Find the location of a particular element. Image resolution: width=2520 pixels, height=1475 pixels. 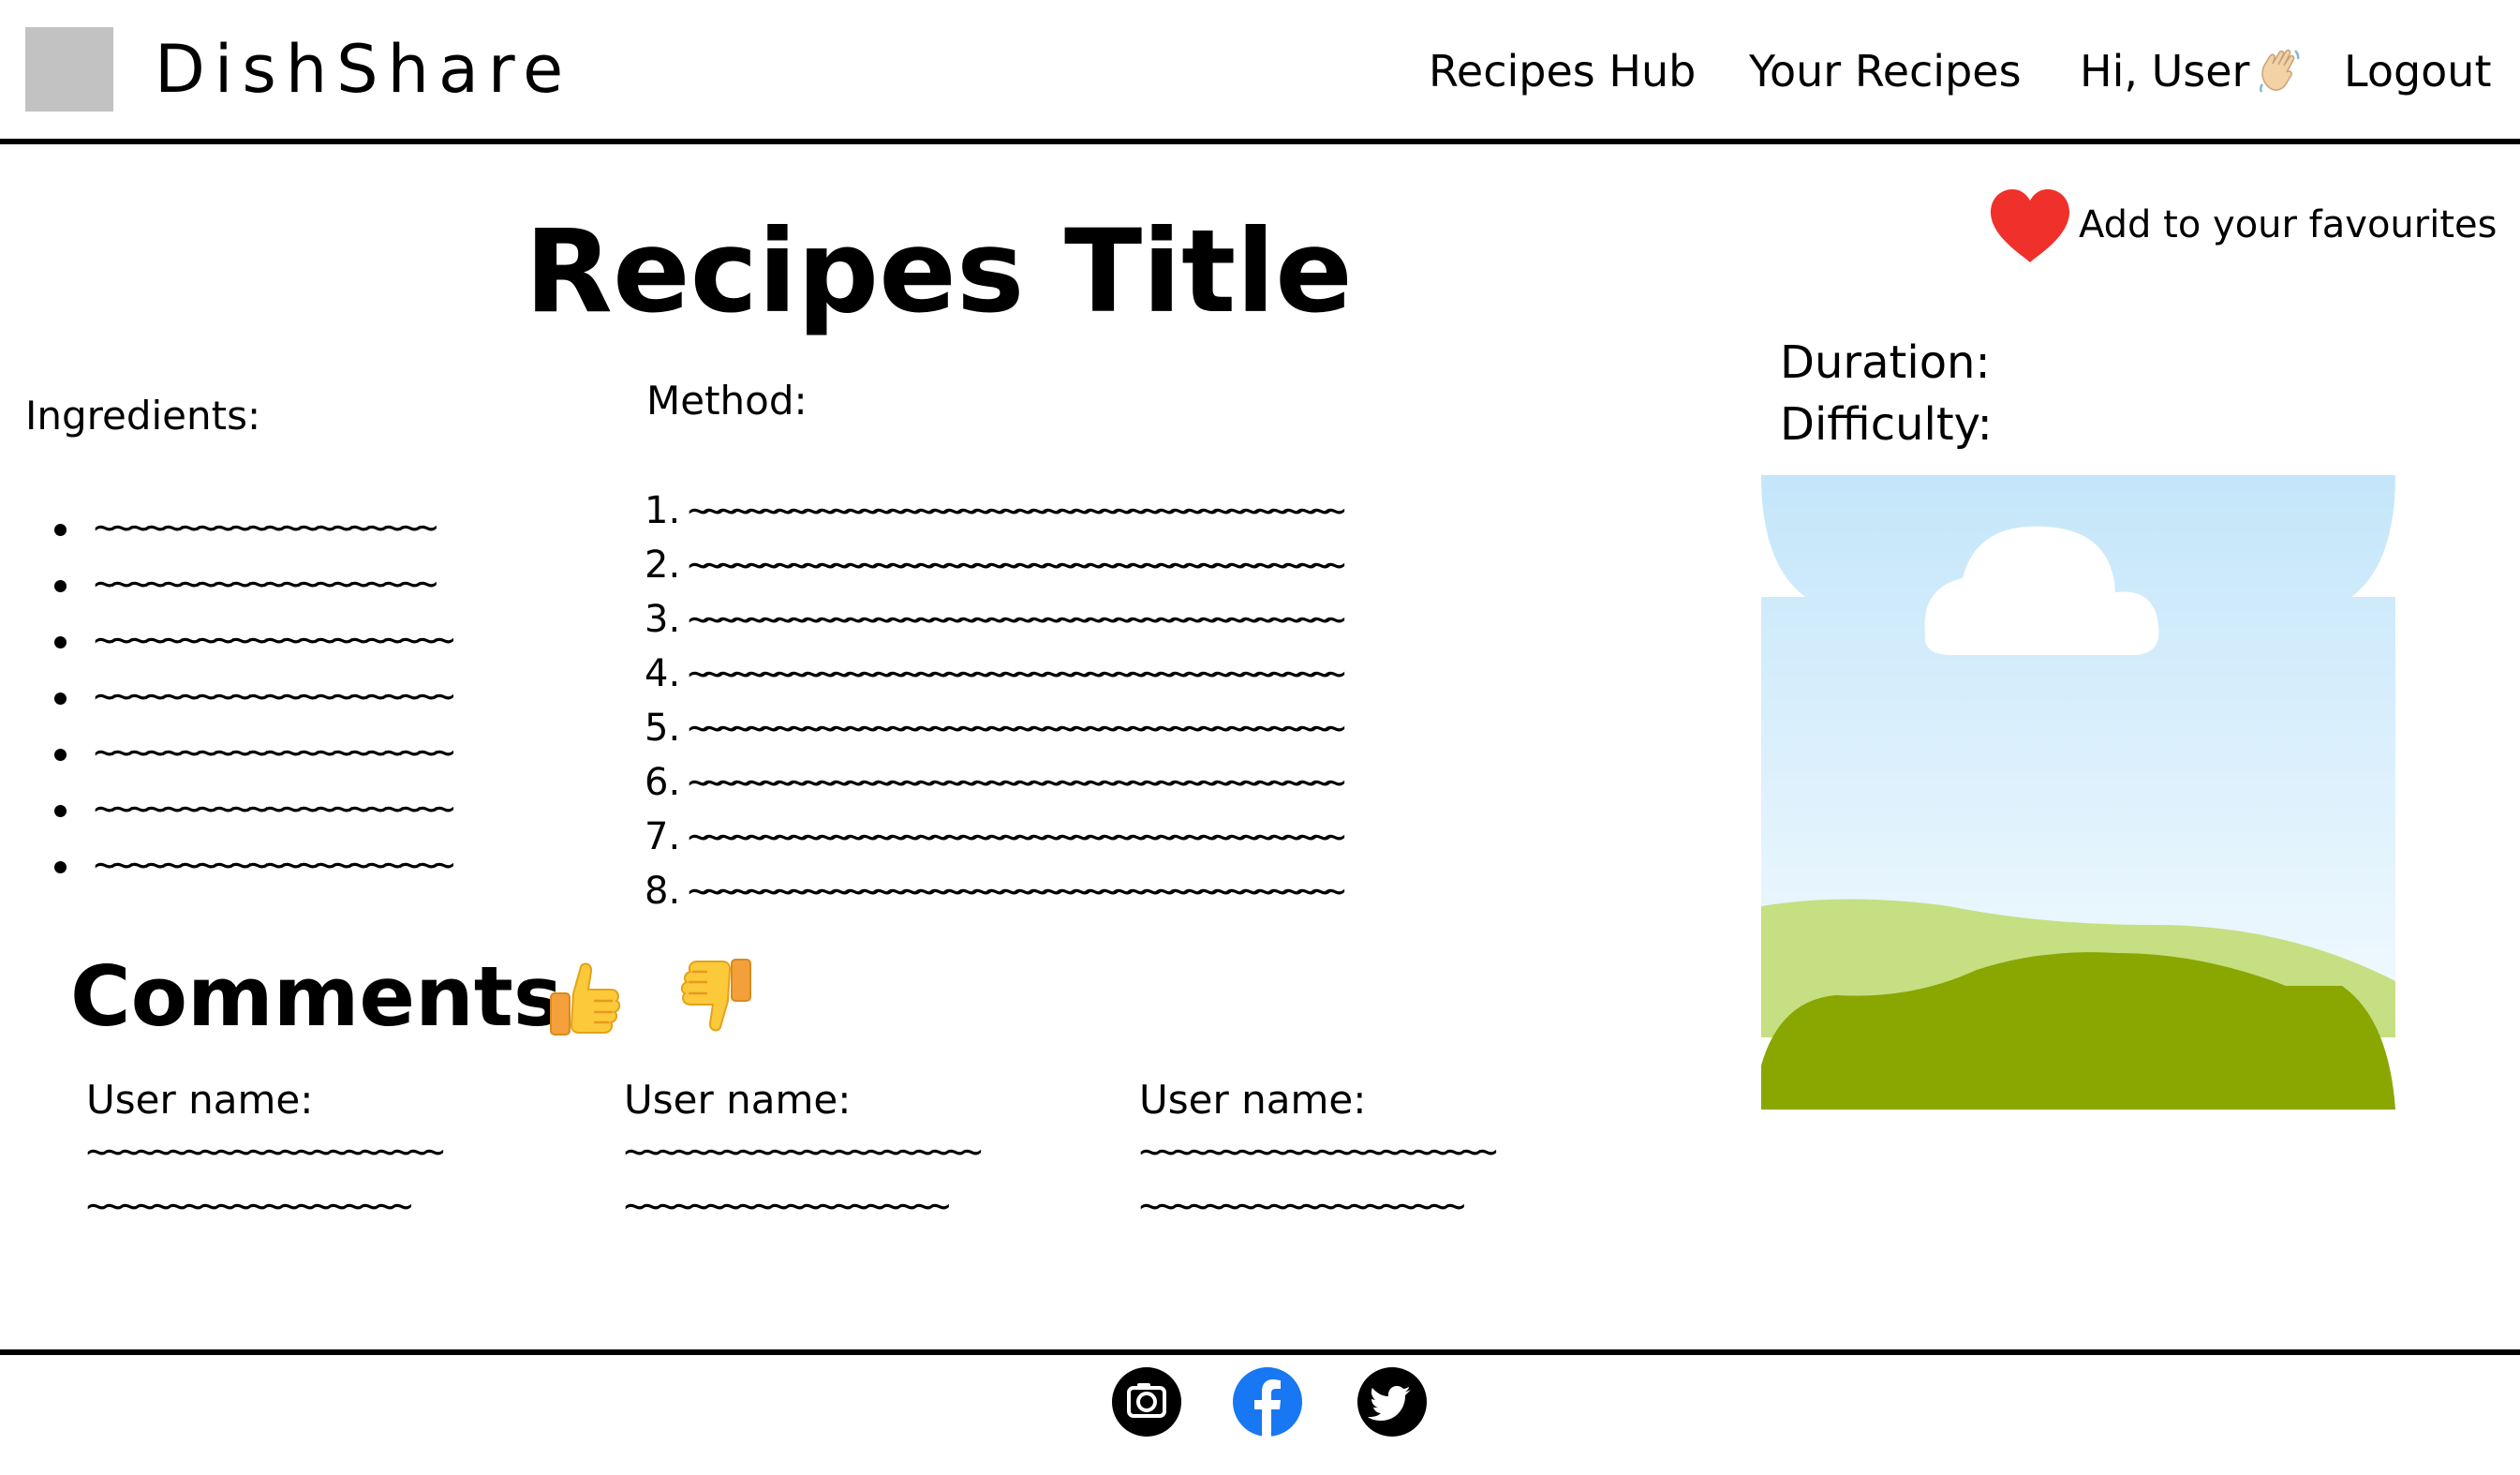

recipe-title: Recipes Title is located at coordinates (939, 271).